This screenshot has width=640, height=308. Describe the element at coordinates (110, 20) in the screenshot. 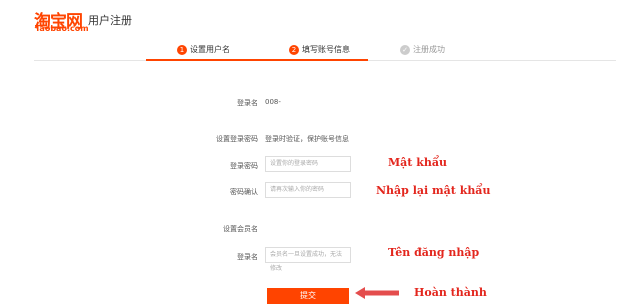

I see `page-title: 用户注册` at that location.